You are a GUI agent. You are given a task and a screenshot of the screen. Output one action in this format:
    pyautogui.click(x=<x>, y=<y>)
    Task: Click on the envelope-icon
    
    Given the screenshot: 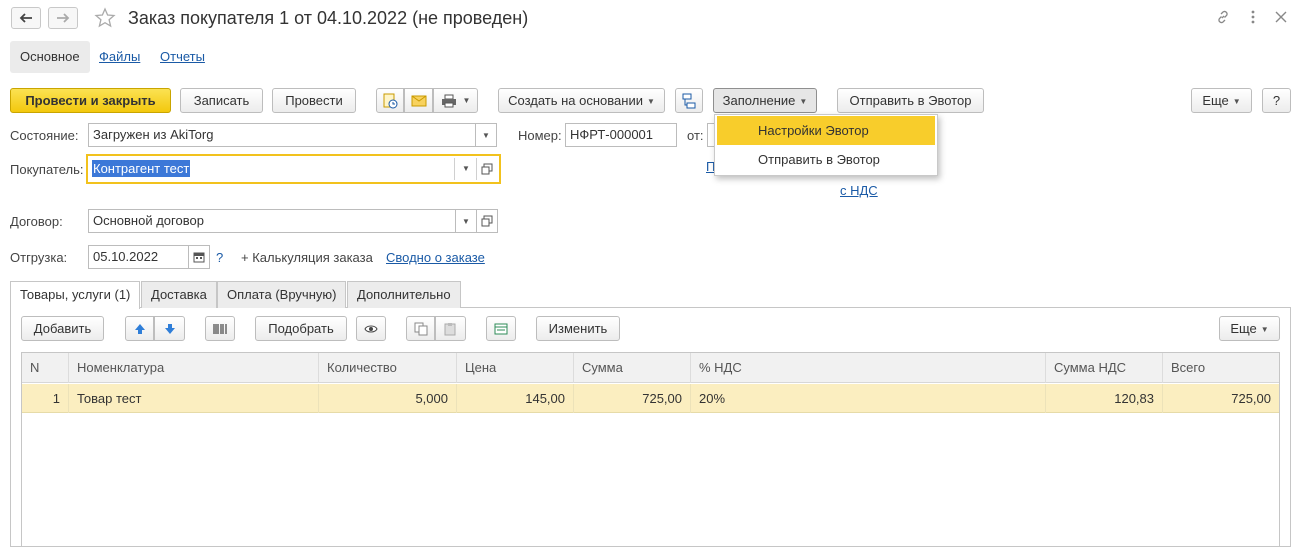 What is the action you would take?
    pyautogui.click(x=418, y=100)
    